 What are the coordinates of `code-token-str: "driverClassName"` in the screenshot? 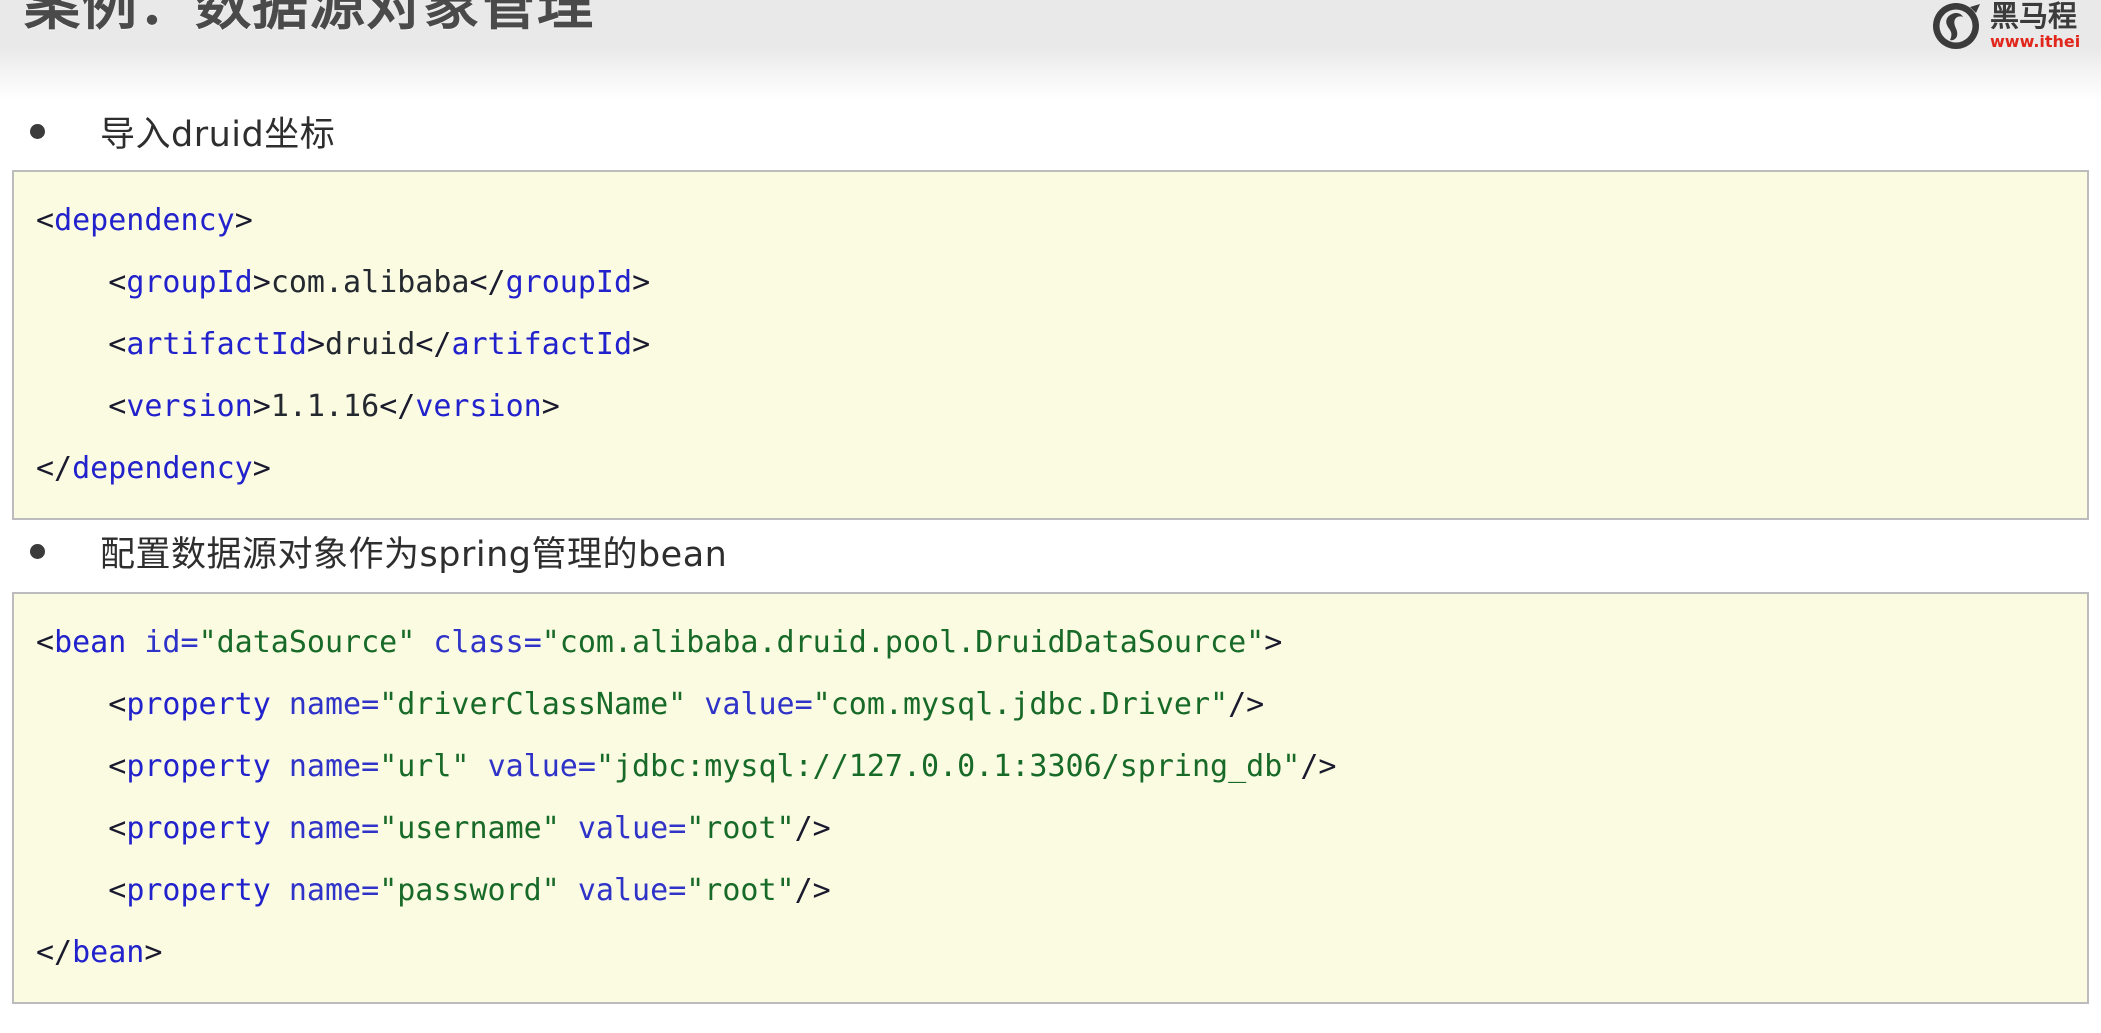 It's located at (533, 704).